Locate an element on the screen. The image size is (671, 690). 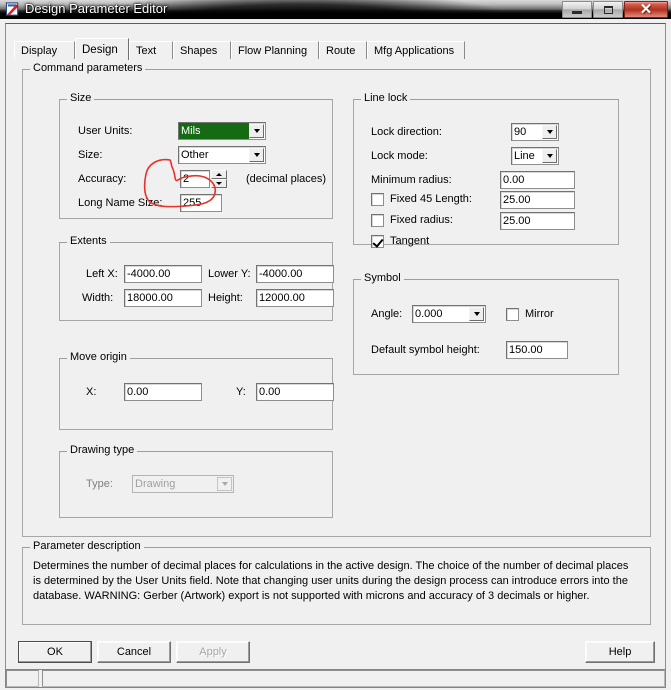
maximize-button is located at coordinates (608, 9).